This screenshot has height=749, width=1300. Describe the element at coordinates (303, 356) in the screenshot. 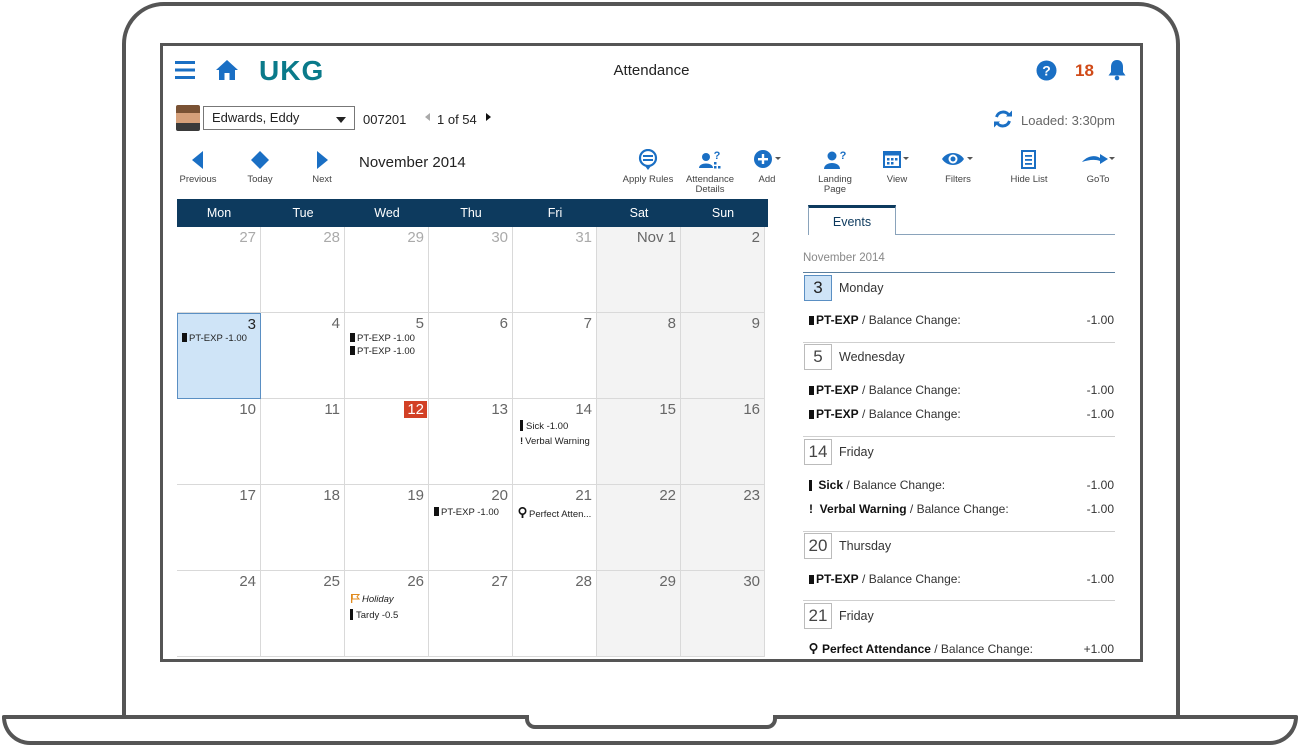

I see `calendar-day-cell: 4` at that location.